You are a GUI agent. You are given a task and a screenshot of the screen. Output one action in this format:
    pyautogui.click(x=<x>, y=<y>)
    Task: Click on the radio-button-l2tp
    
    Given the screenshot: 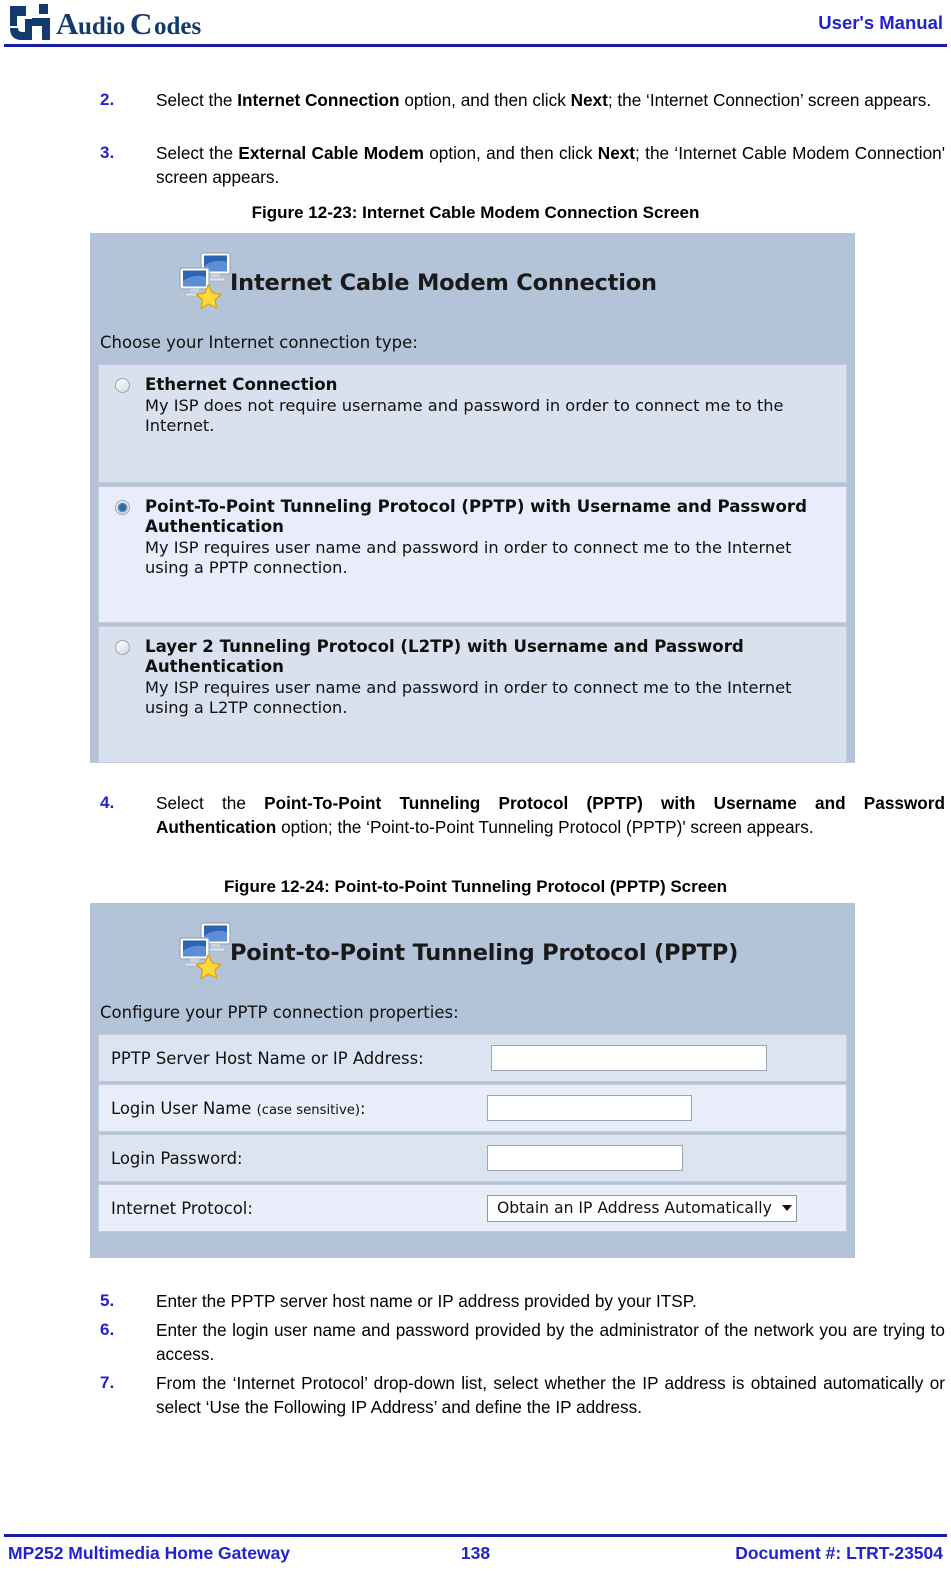 What is the action you would take?
    pyautogui.click(x=122, y=647)
    